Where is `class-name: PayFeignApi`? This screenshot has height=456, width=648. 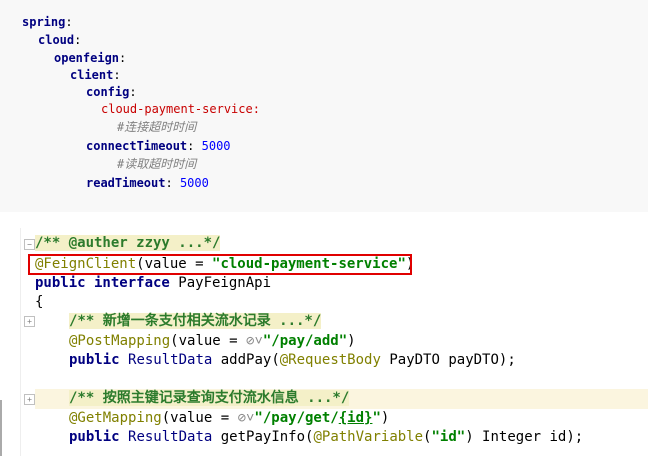
class-name: PayFeignApi is located at coordinates (220, 283).